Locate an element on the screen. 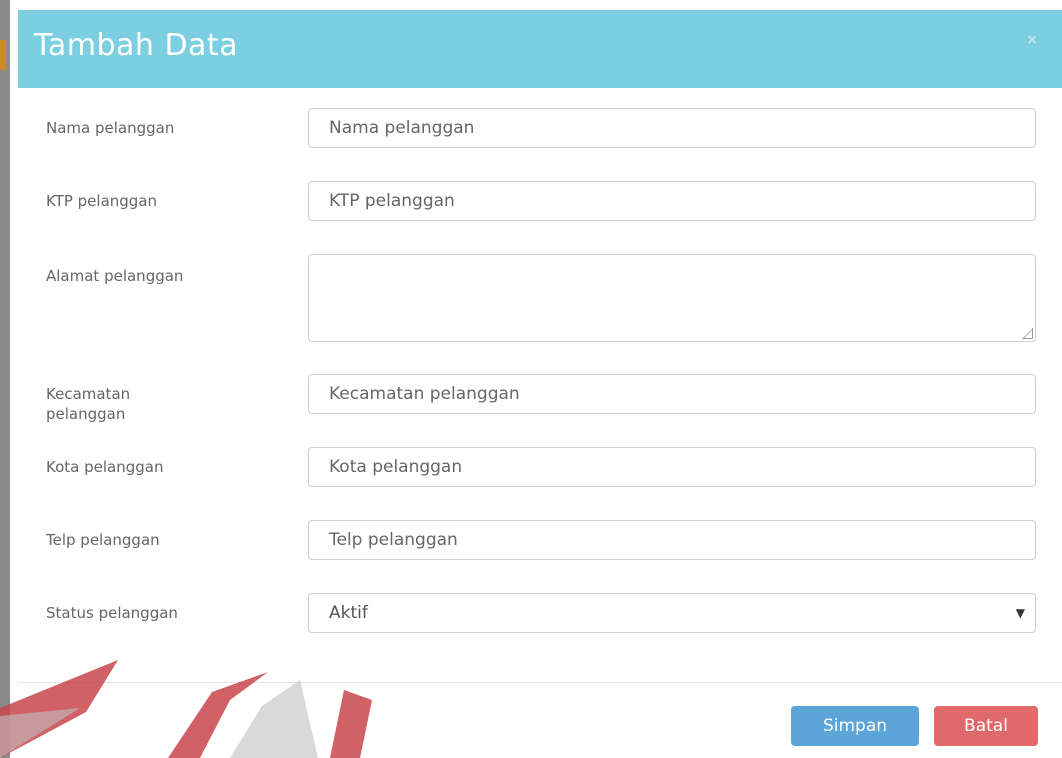 The image size is (1062, 758). textarea-resize-handle is located at coordinates (1027, 333).